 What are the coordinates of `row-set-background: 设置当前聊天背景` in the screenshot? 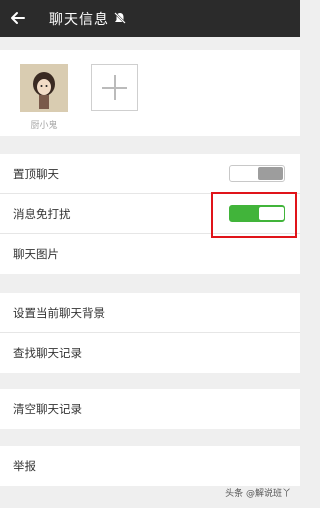 It's located at (150, 313).